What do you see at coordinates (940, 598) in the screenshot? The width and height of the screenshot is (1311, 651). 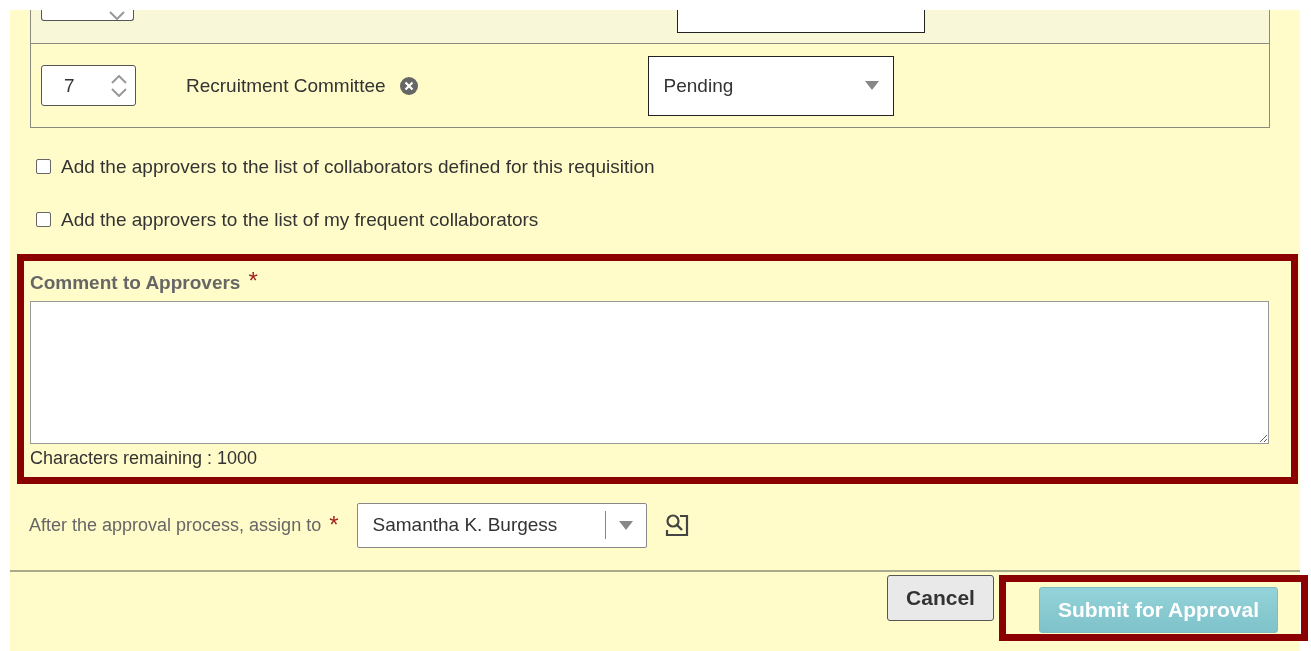 I see `cancel-button: Cancel` at bounding box center [940, 598].